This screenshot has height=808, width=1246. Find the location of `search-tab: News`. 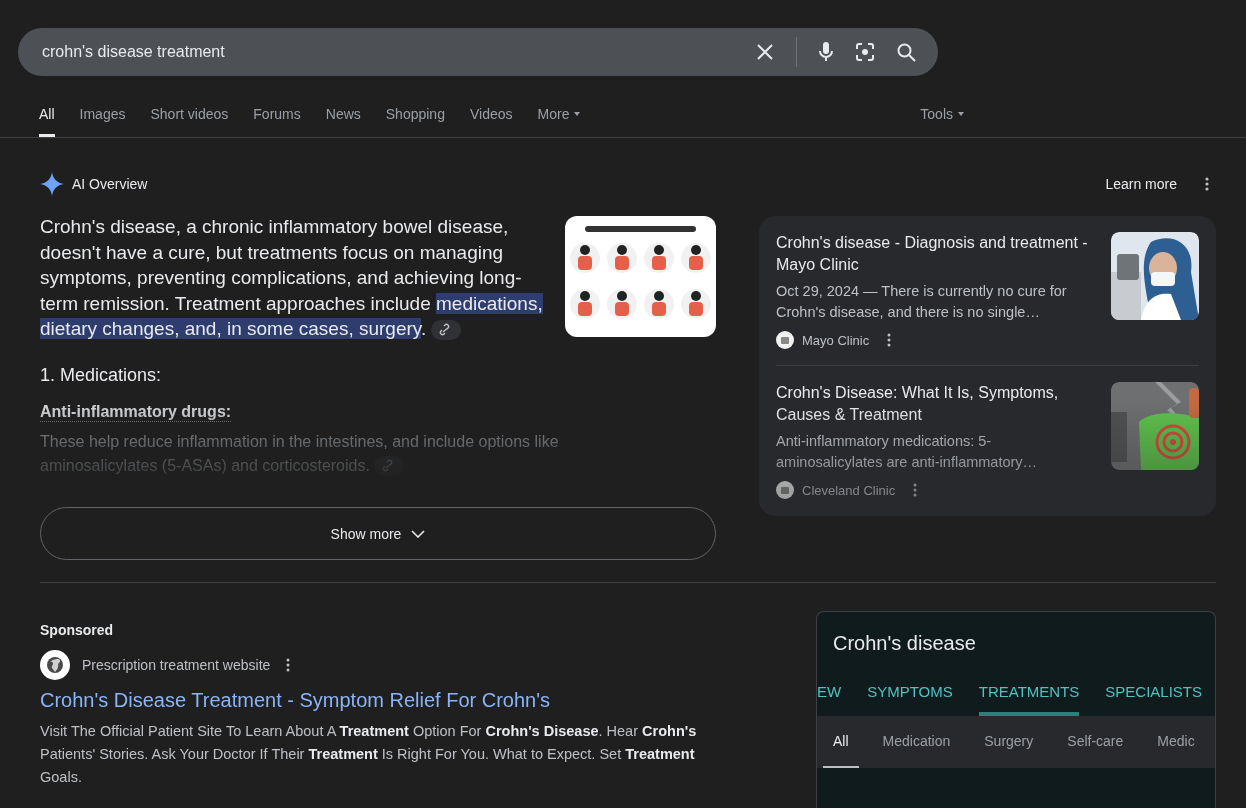

search-tab: News is located at coordinates (343, 118).